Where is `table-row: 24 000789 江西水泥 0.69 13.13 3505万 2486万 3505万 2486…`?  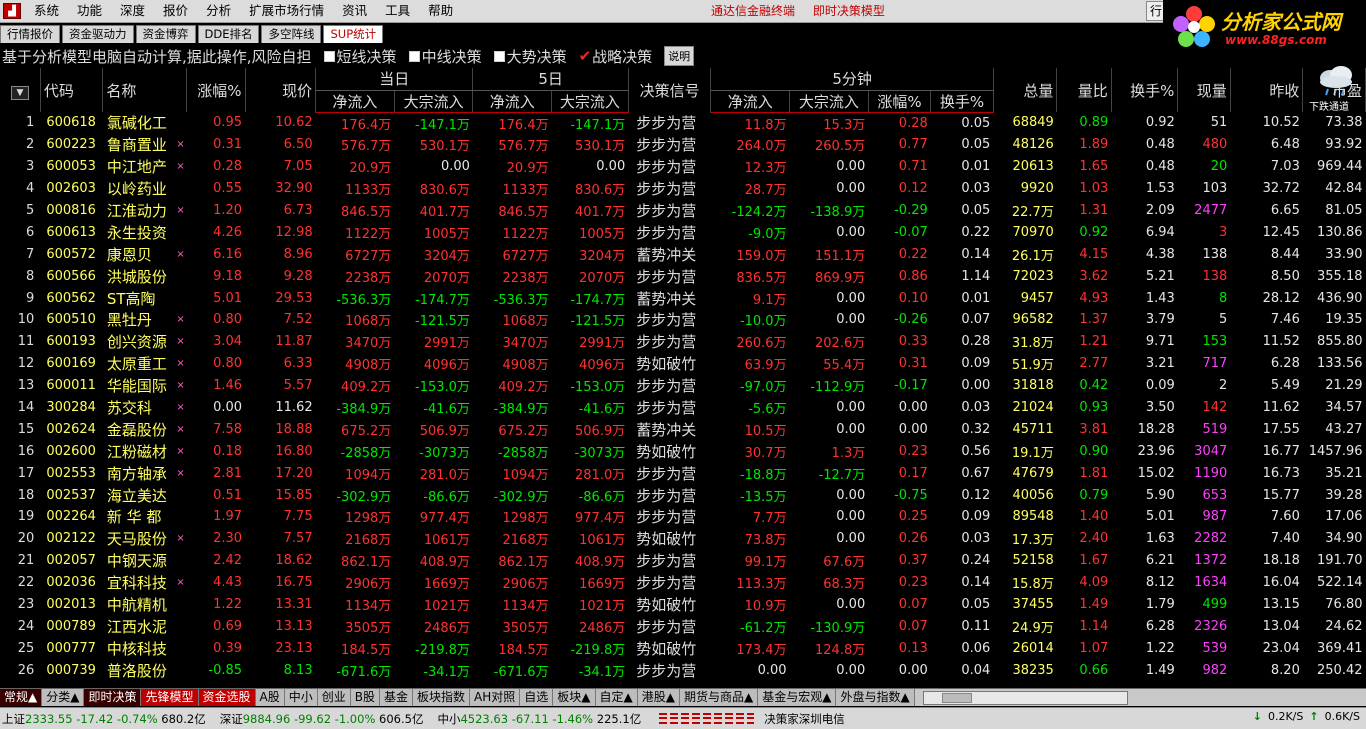 table-row: 24 000789 江西水泥 0.69 13.13 3505万 2486万 3505万 2486… is located at coordinates (683, 626).